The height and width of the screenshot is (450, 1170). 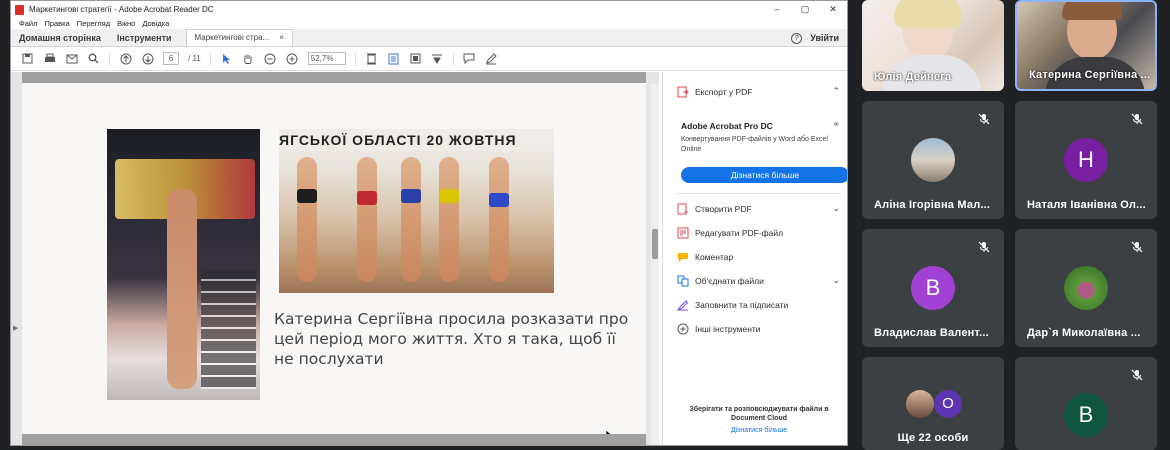 What do you see at coordinates (93, 23) in the screenshot?
I see `menu-view: Перегляд` at bounding box center [93, 23].